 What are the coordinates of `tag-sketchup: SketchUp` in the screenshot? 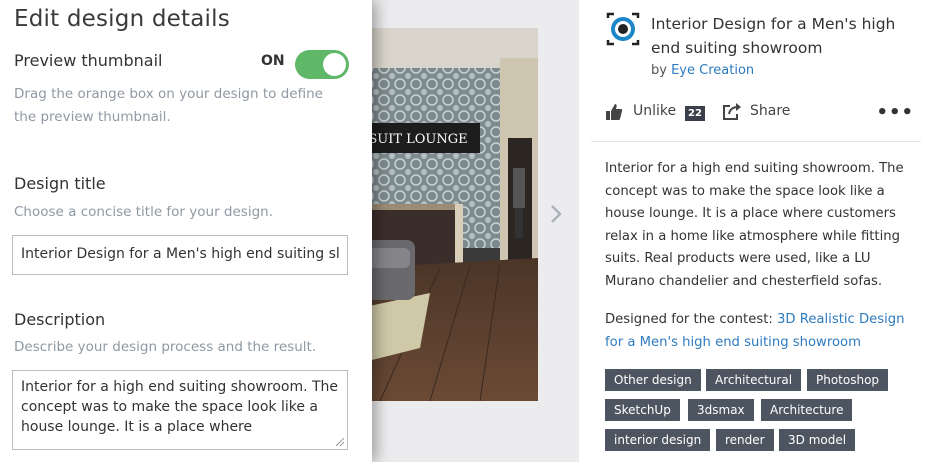 It's located at (642, 410).